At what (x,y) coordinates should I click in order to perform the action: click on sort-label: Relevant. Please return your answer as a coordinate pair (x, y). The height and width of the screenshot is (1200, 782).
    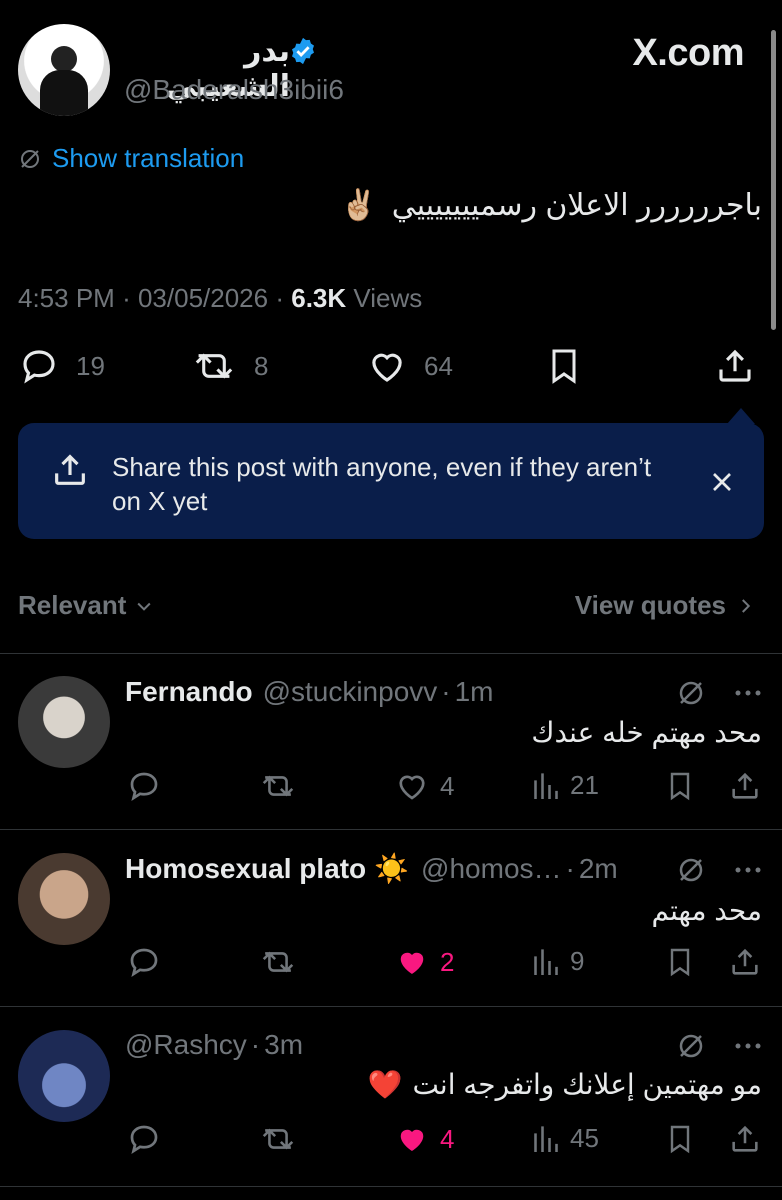
    Looking at the image, I should click on (72, 605).